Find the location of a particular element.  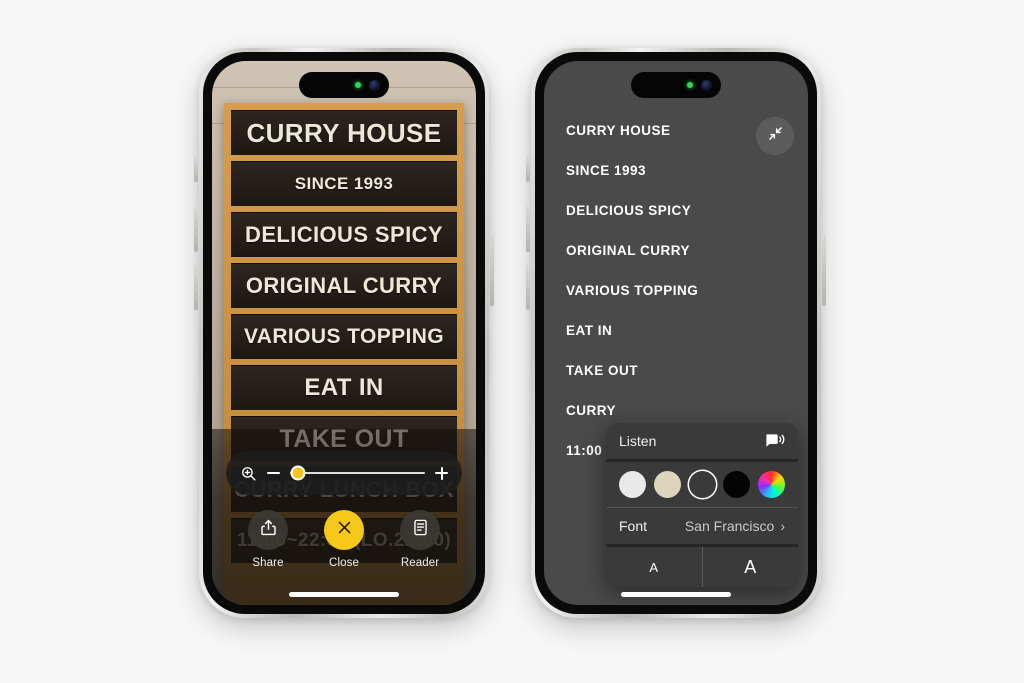

reader-button: Reader is located at coordinates (420, 539).